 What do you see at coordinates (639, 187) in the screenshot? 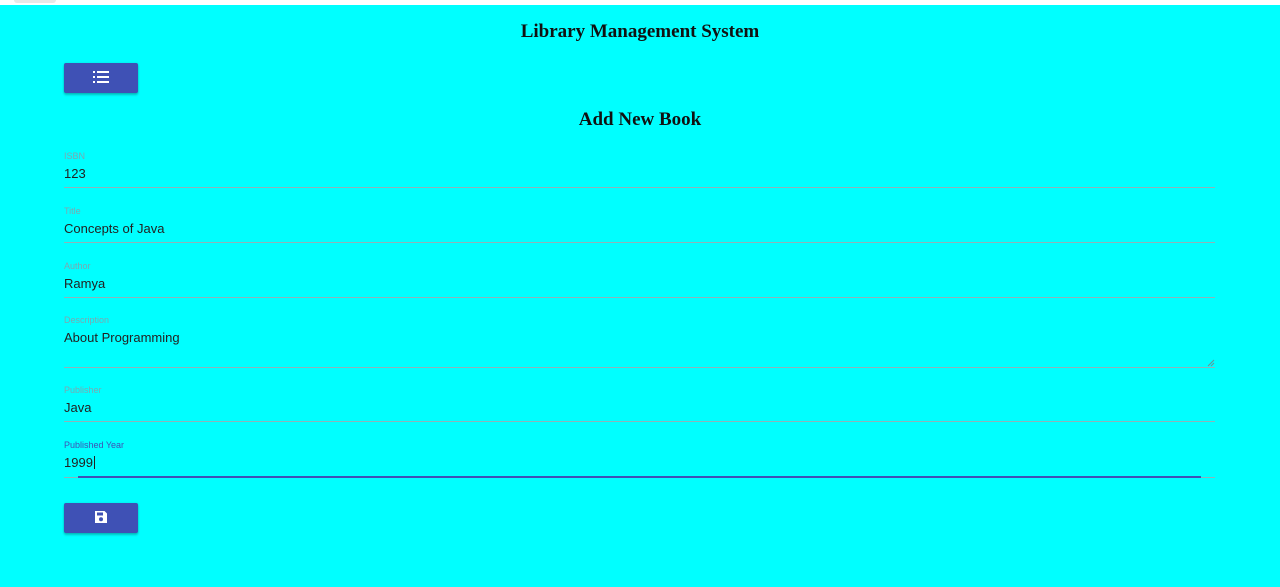
I see `isbn-underline` at bounding box center [639, 187].